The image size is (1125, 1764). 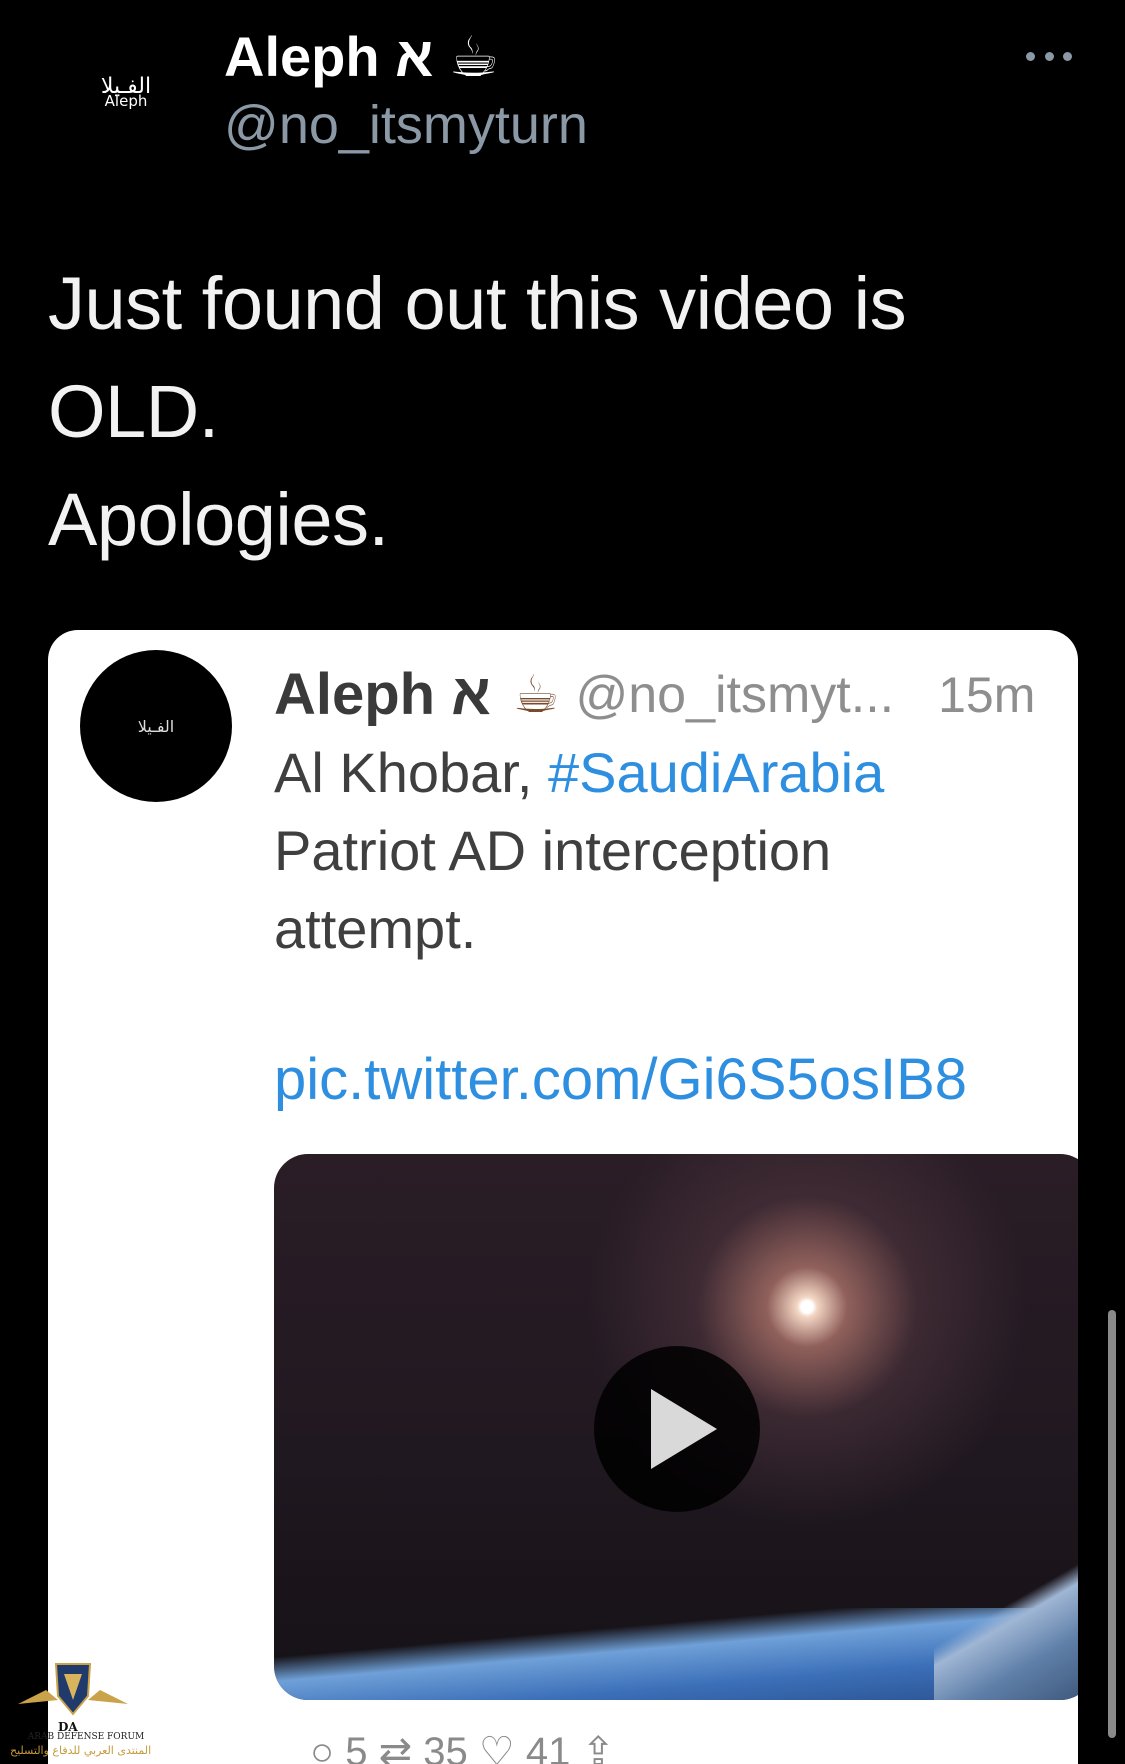 What do you see at coordinates (987, 695) in the screenshot?
I see `quoted-timestamp: 15m` at bounding box center [987, 695].